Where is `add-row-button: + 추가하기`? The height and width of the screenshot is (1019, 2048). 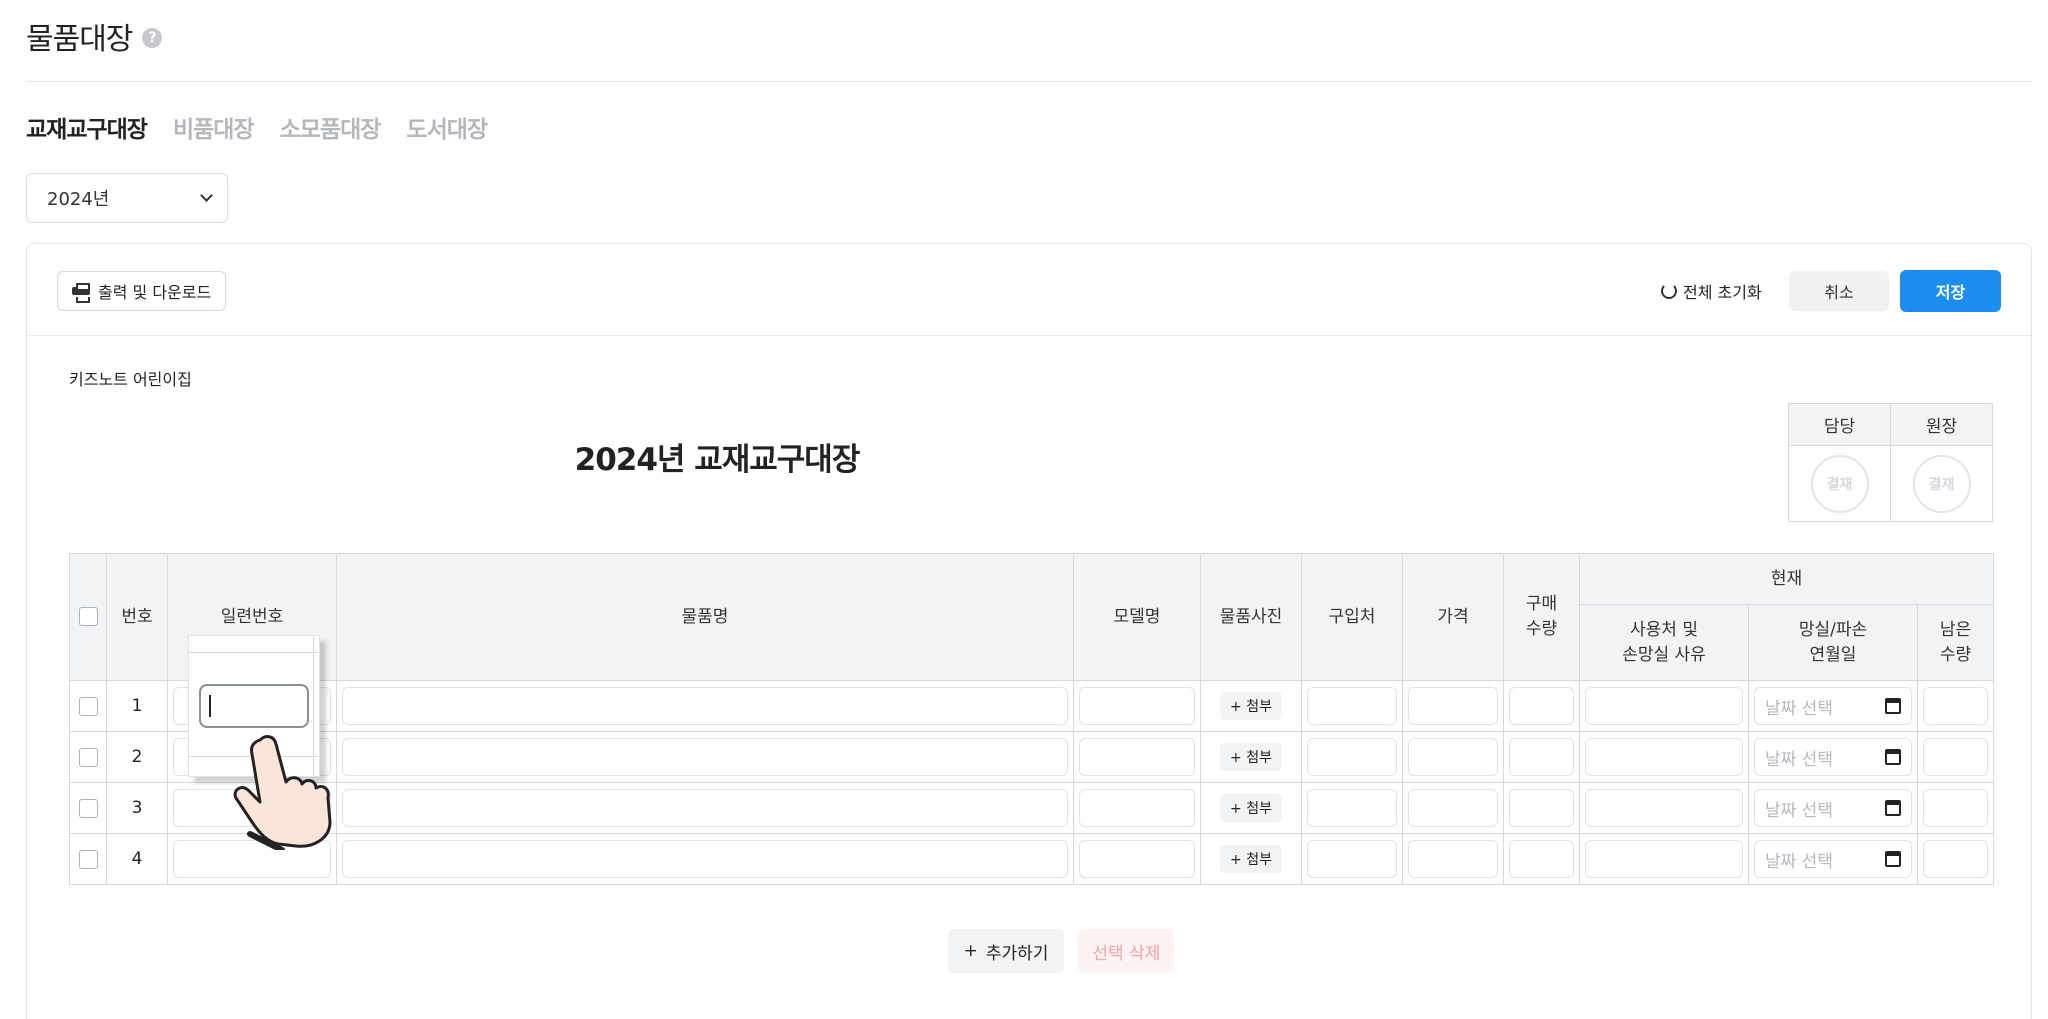
add-row-button: + 추가하기 is located at coordinates (1006, 951).